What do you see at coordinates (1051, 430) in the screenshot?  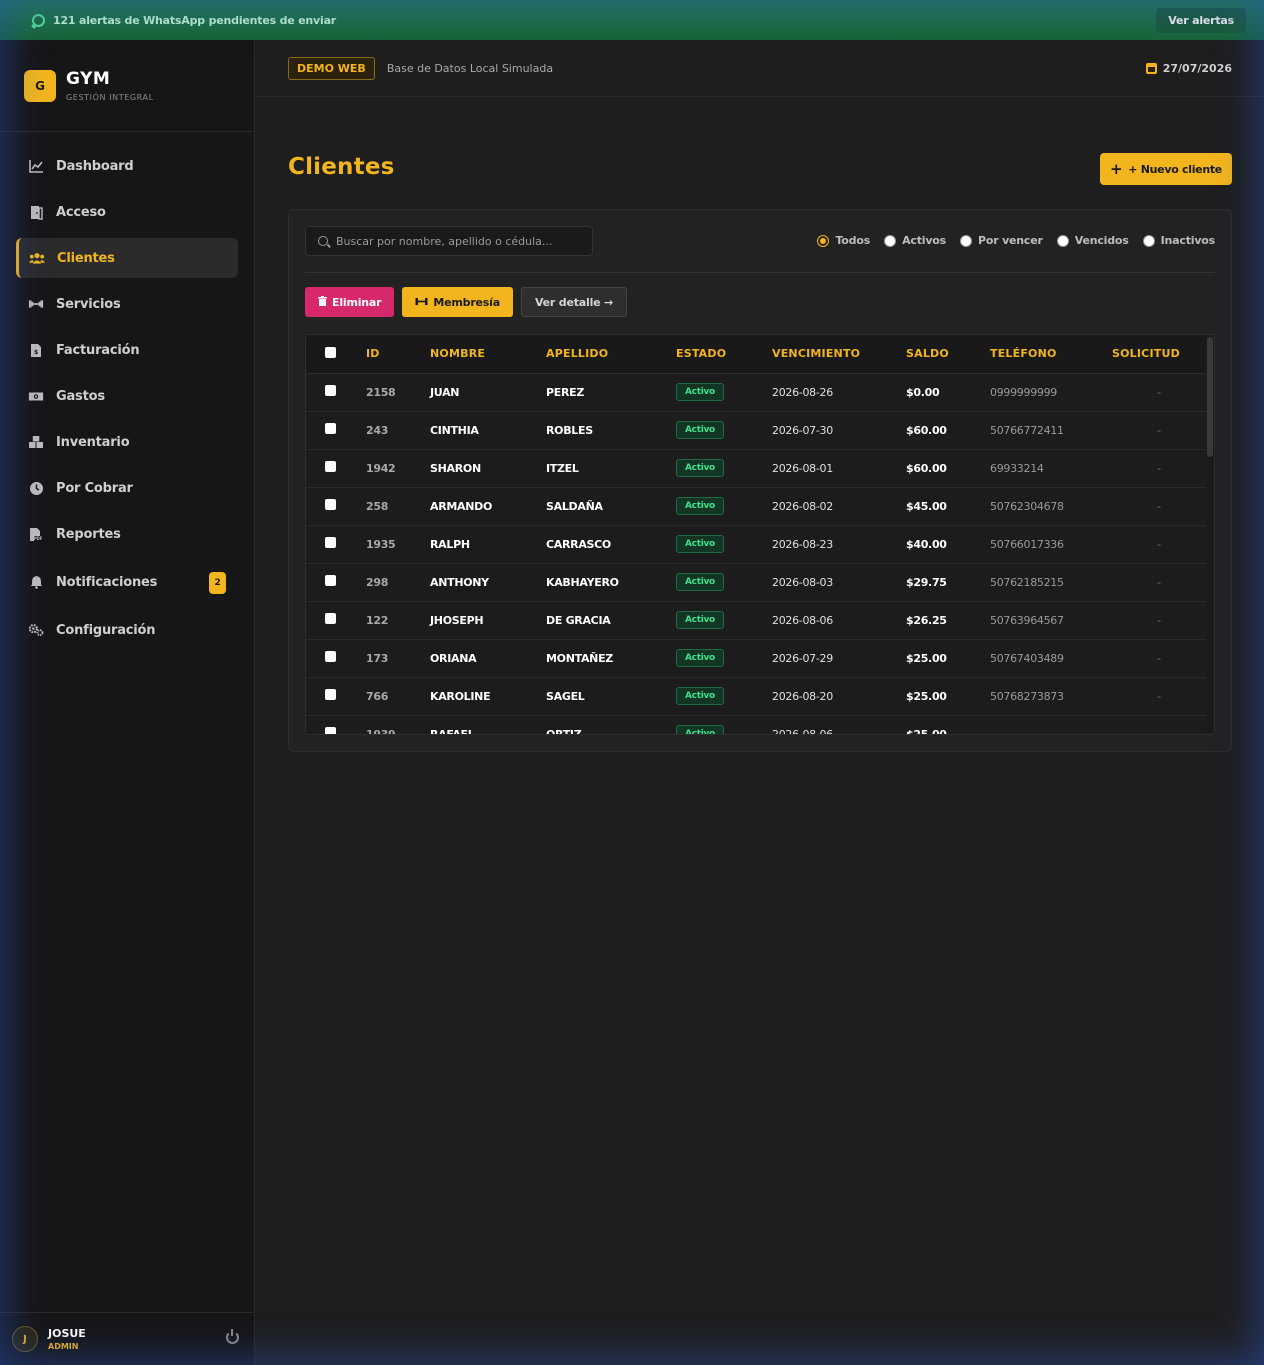 I see `cell-telefono: 50766772411` at bounding box center [1051, 430].